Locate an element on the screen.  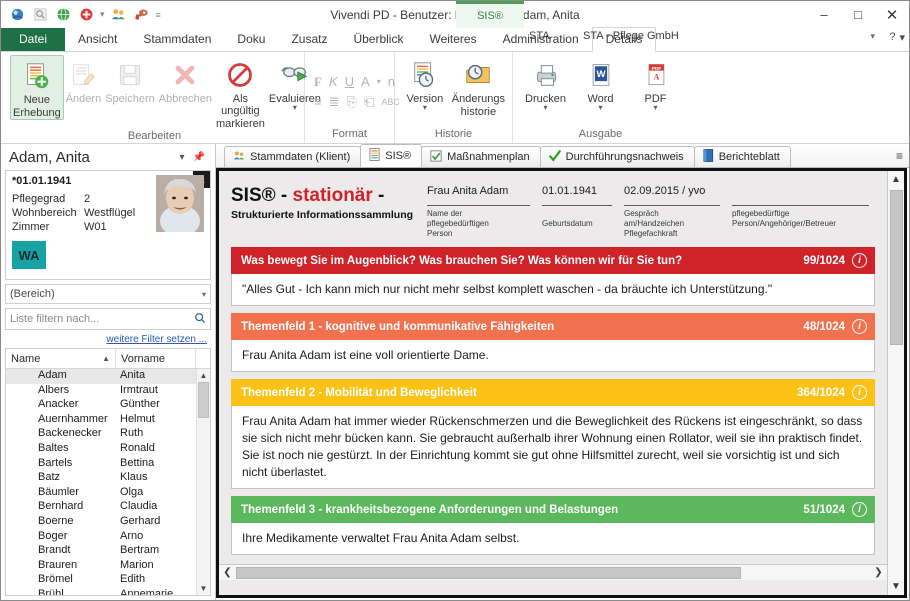
document-vertical-scrollbar: ▲ ▼ is located at coordinates (895, 383).